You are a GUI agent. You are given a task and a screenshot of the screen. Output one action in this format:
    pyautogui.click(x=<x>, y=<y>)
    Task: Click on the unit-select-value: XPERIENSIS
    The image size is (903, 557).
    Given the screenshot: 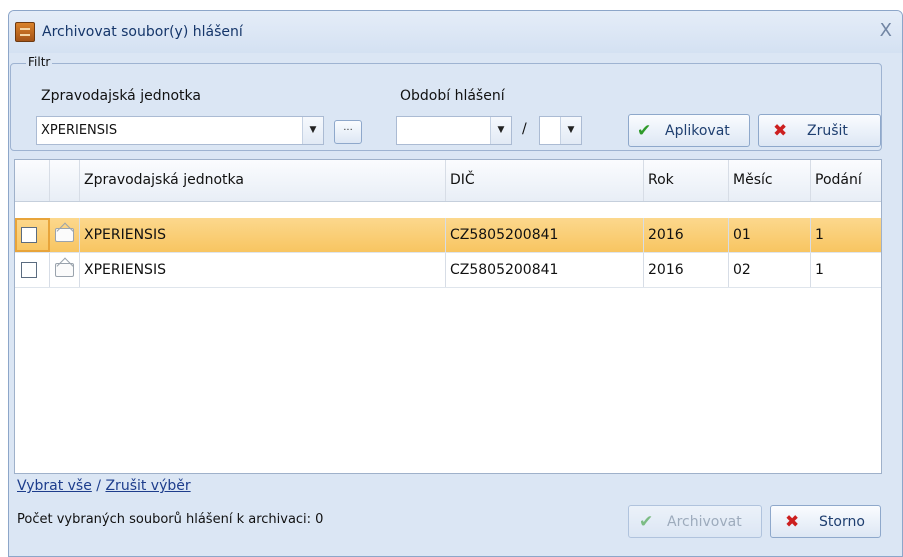 What is the action you would take?
    pyautogui.click(x=79, y=130)
    